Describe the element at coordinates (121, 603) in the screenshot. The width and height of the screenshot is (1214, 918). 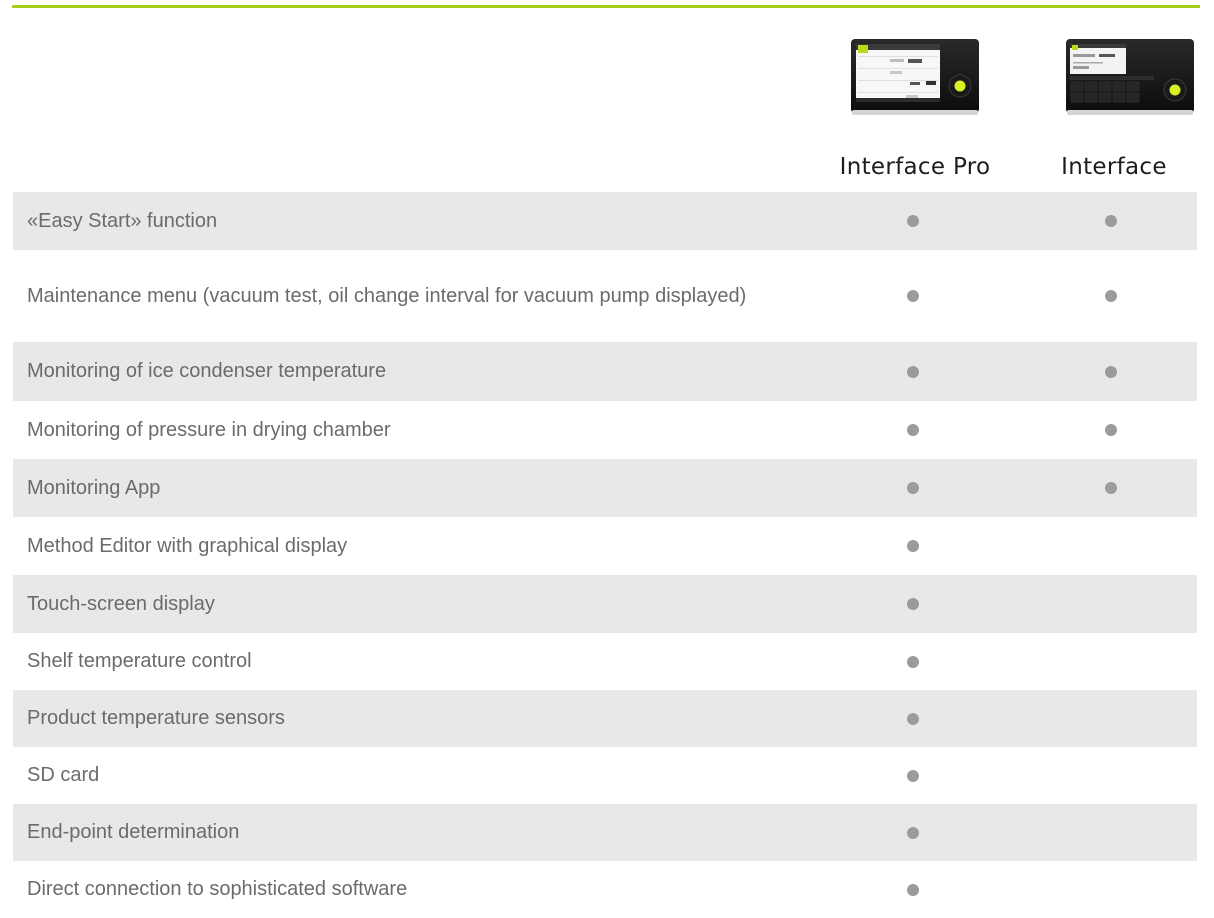
I see `feature-label: Touch-screen display` at that location.